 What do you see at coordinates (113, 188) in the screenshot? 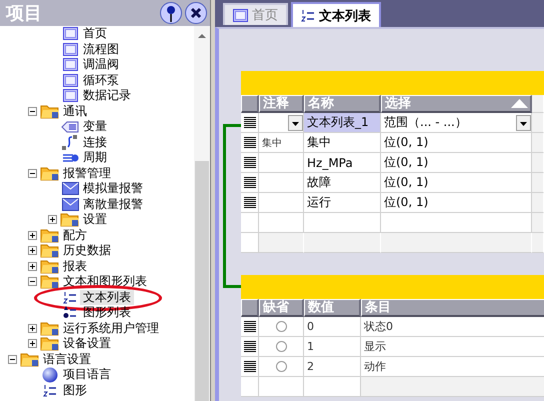
I see `tree-item: 模拟量报警` at bounding box center [113, 188].